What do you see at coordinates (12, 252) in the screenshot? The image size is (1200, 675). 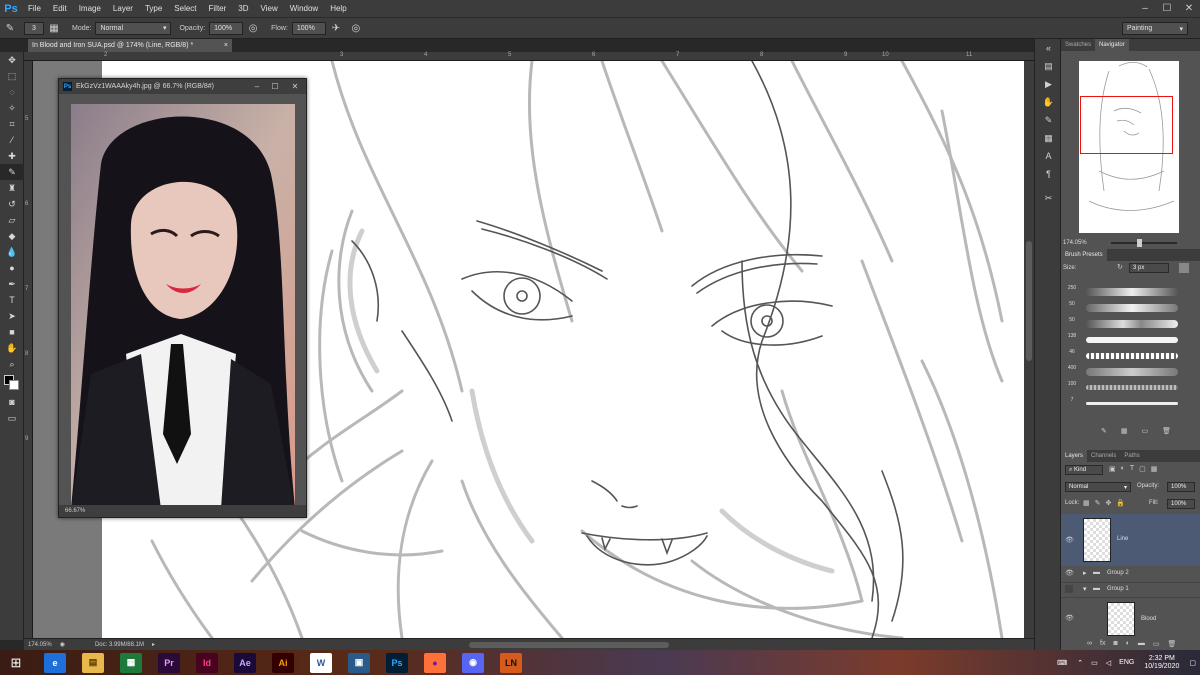 I see `blur-tool-icon: 💧` at bounding box center [12, 252].